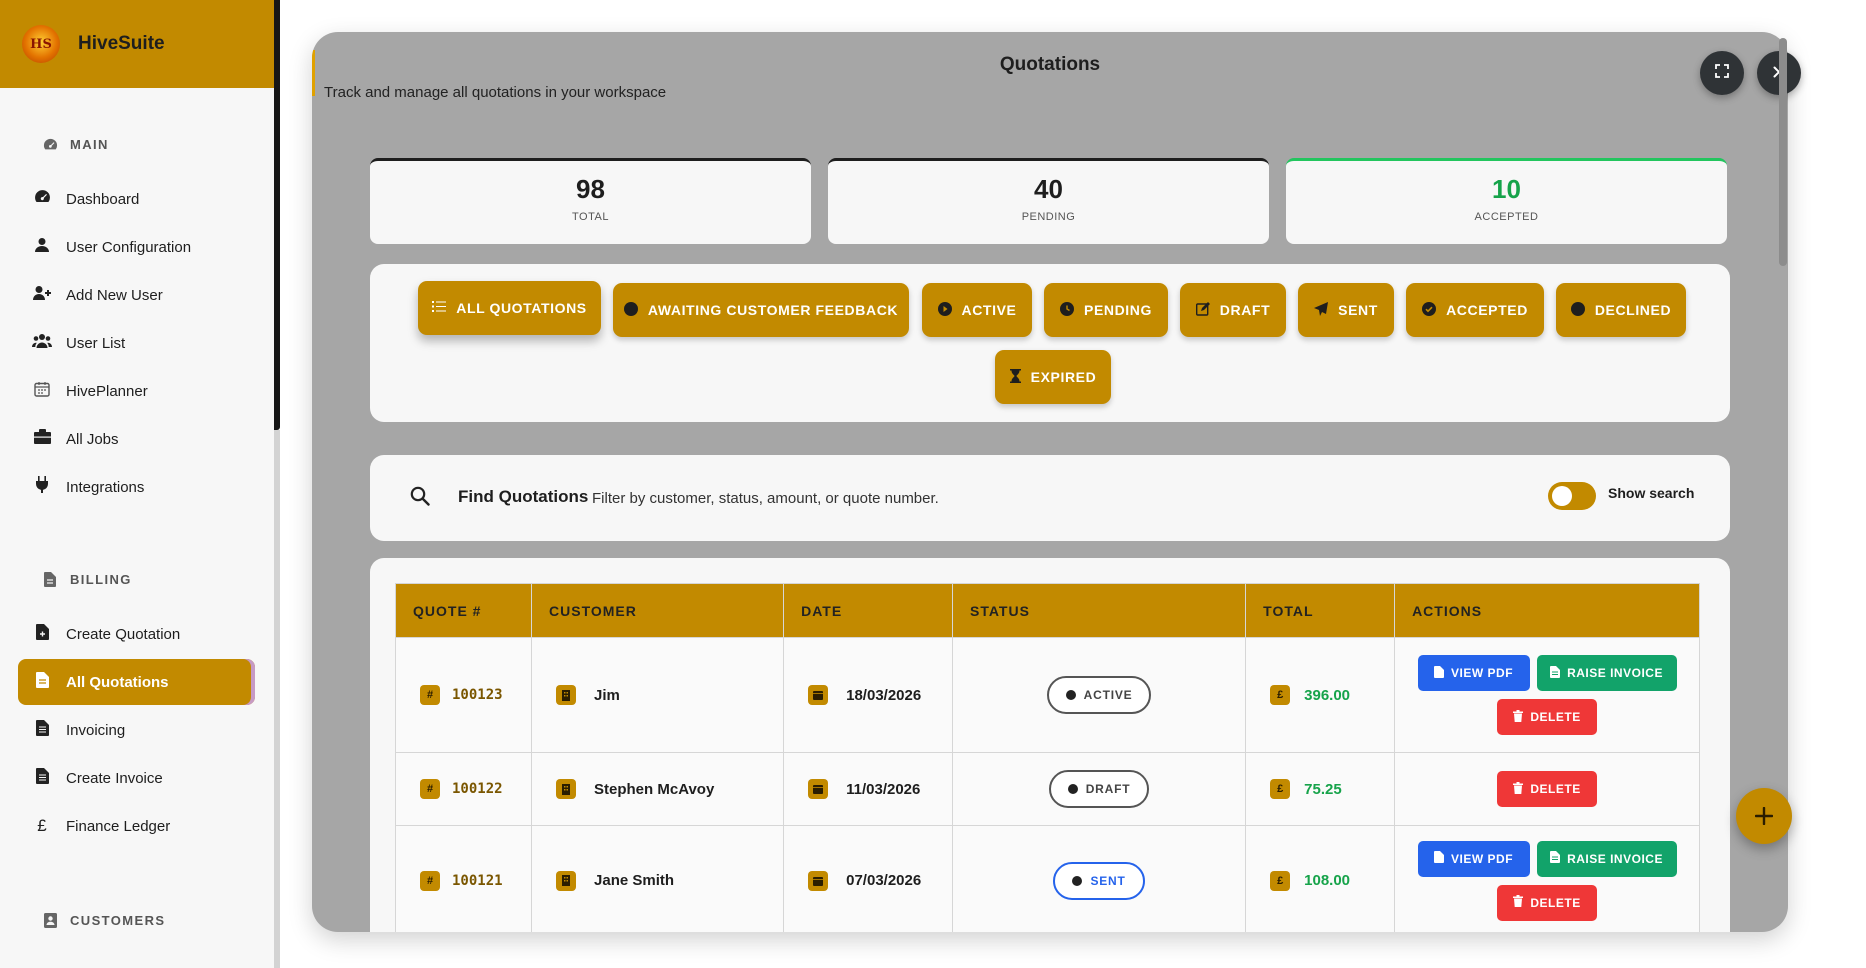 The width and height of the screenshot is (1866, 968). I want to click on section-billing-label: BILLING, so click(101, 579).